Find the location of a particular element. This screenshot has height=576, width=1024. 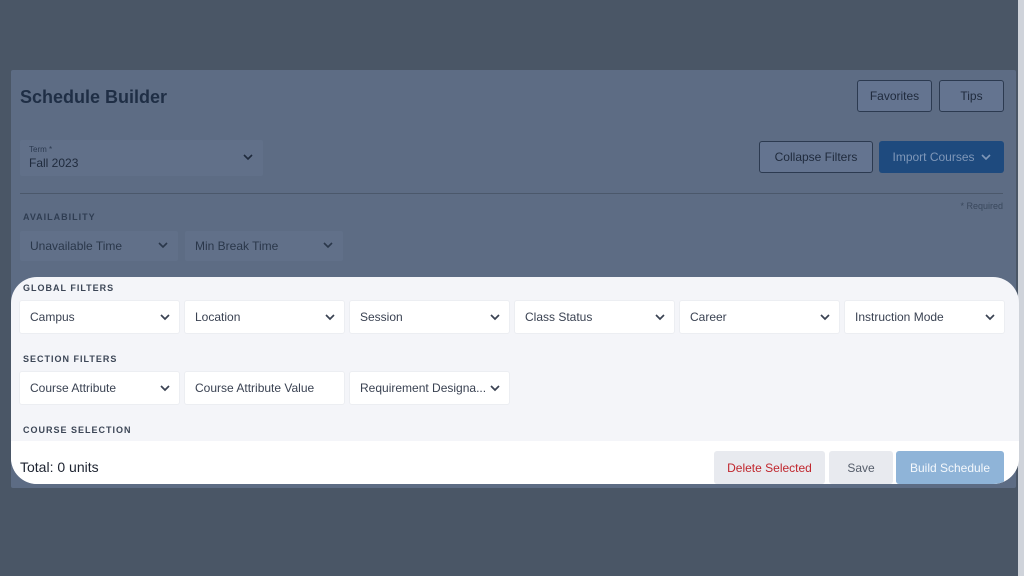

course-attribute-label: Course Attribute is located at coordinates (73, 388).